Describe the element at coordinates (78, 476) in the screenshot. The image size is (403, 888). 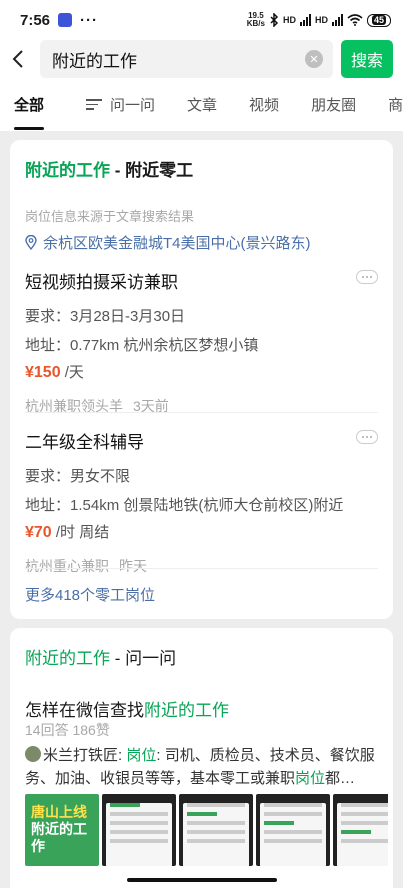
I see `job-requirement: 要求：男女不限` at that location.